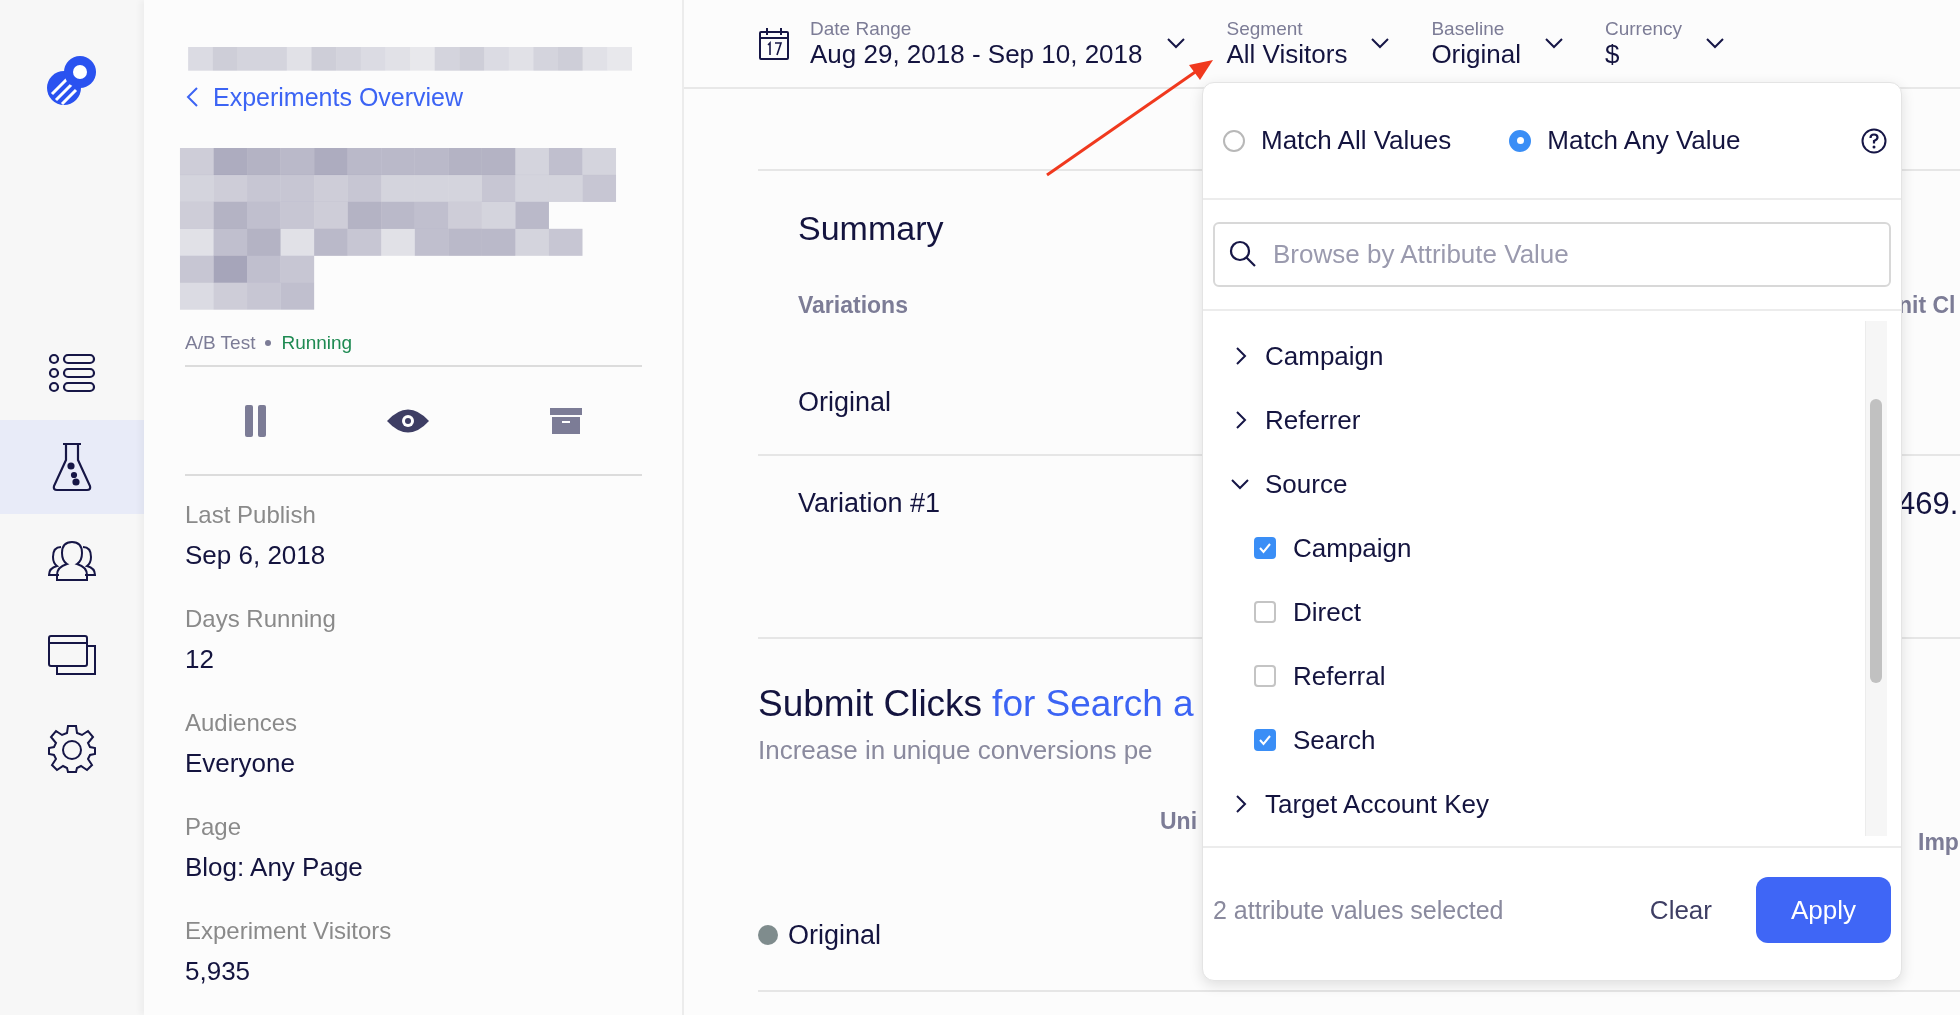 The image size is (1960, 1015). Describe the element at coordinates (1534, 804) in the screenshot. I see `attribute-group: Target Account Key` at that location.